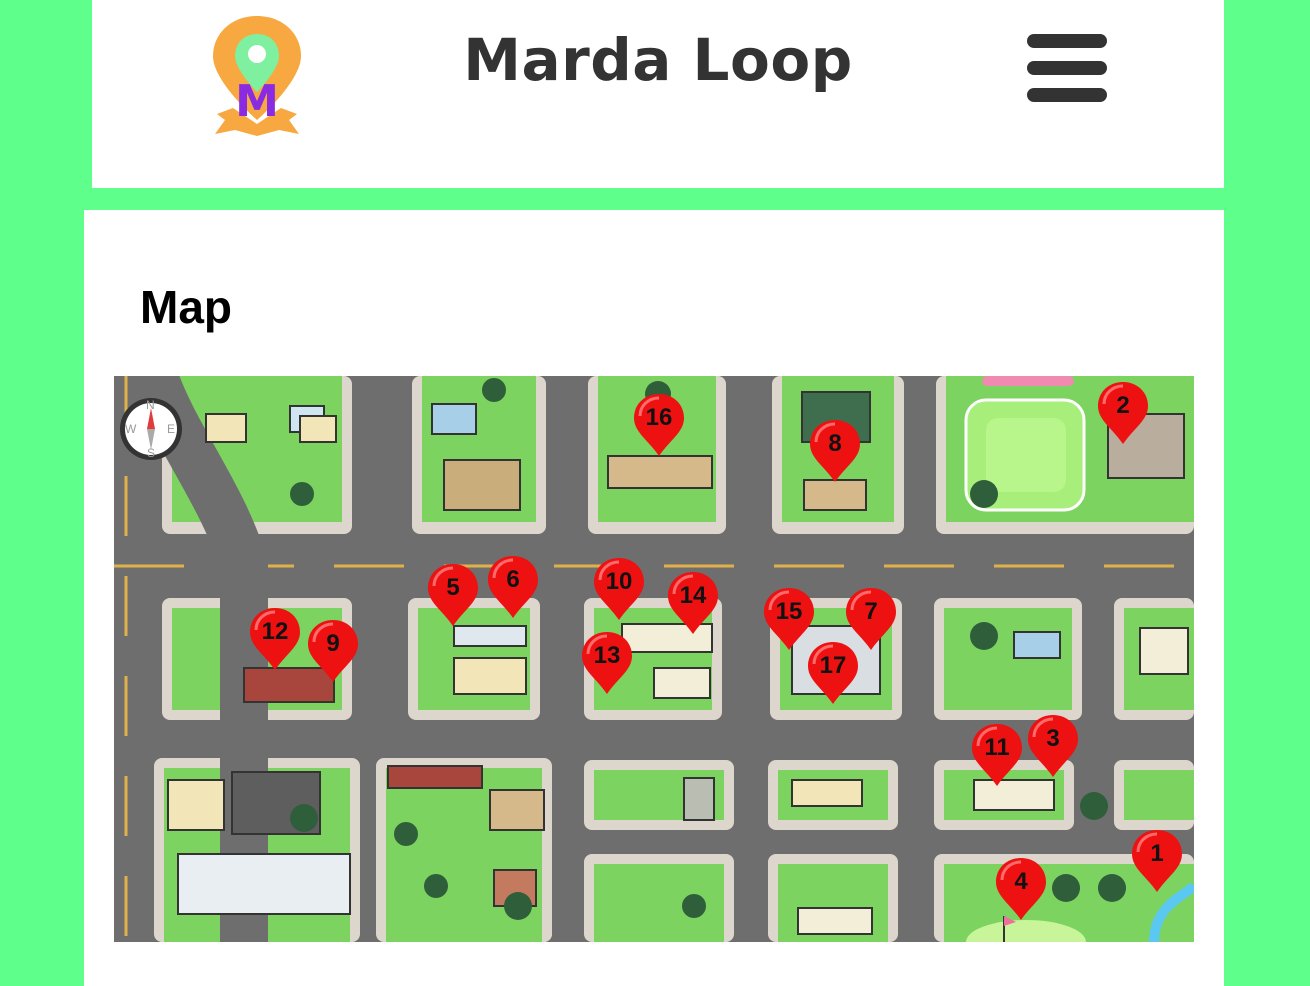  What do you see at coordinates (833, 665) in the screenshot?
I see `map-marker-label: 17` at bounding box center [833, 665].